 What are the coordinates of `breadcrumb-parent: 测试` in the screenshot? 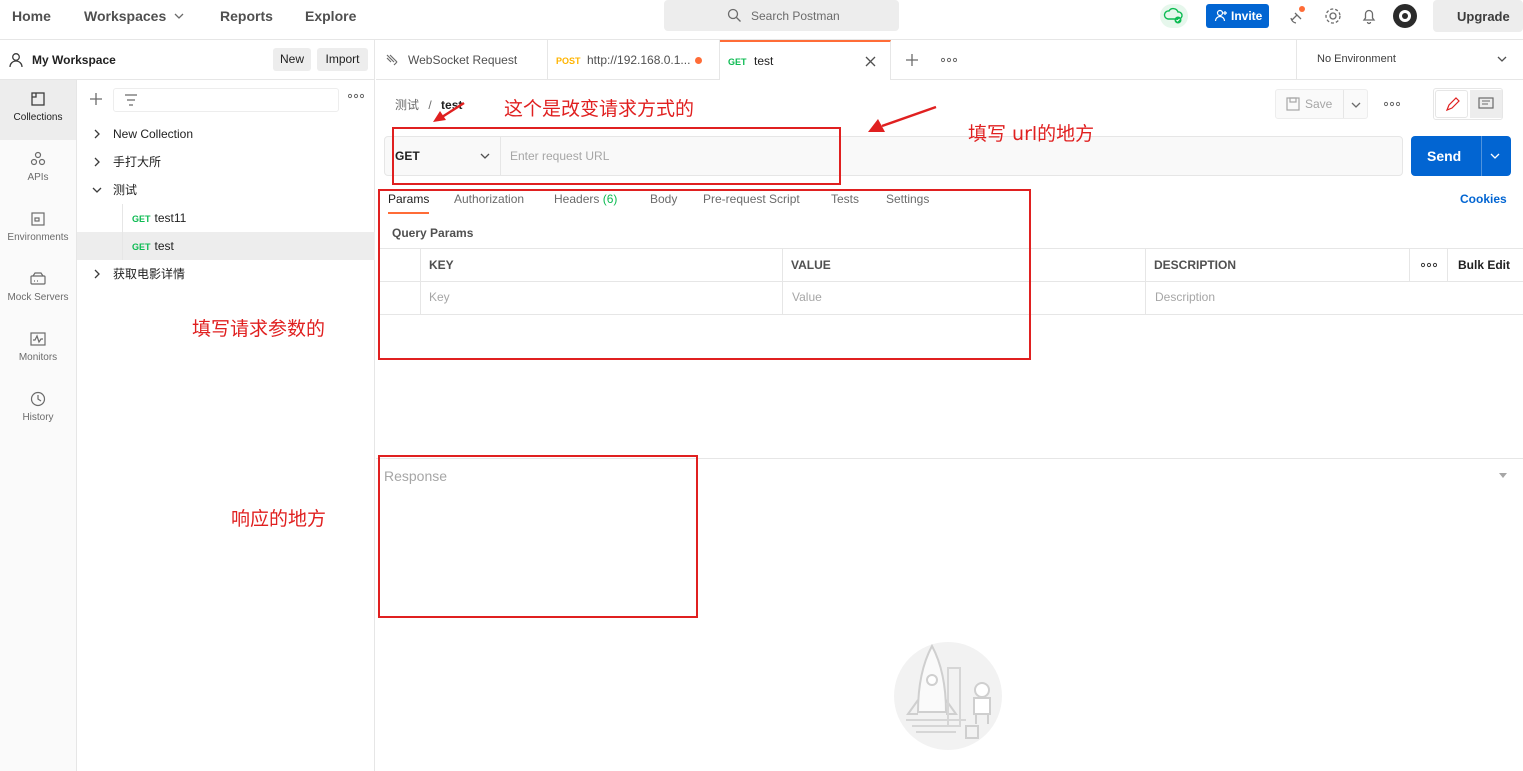 It's located at (407, 105).